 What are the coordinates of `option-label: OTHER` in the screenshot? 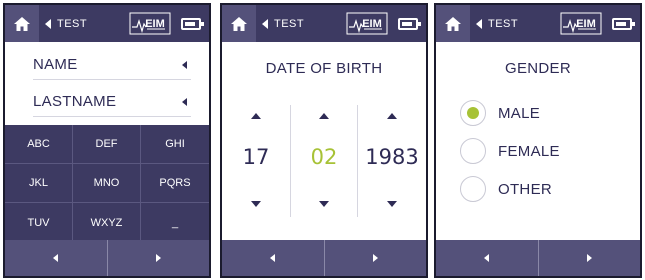 It's located at (525, 189).